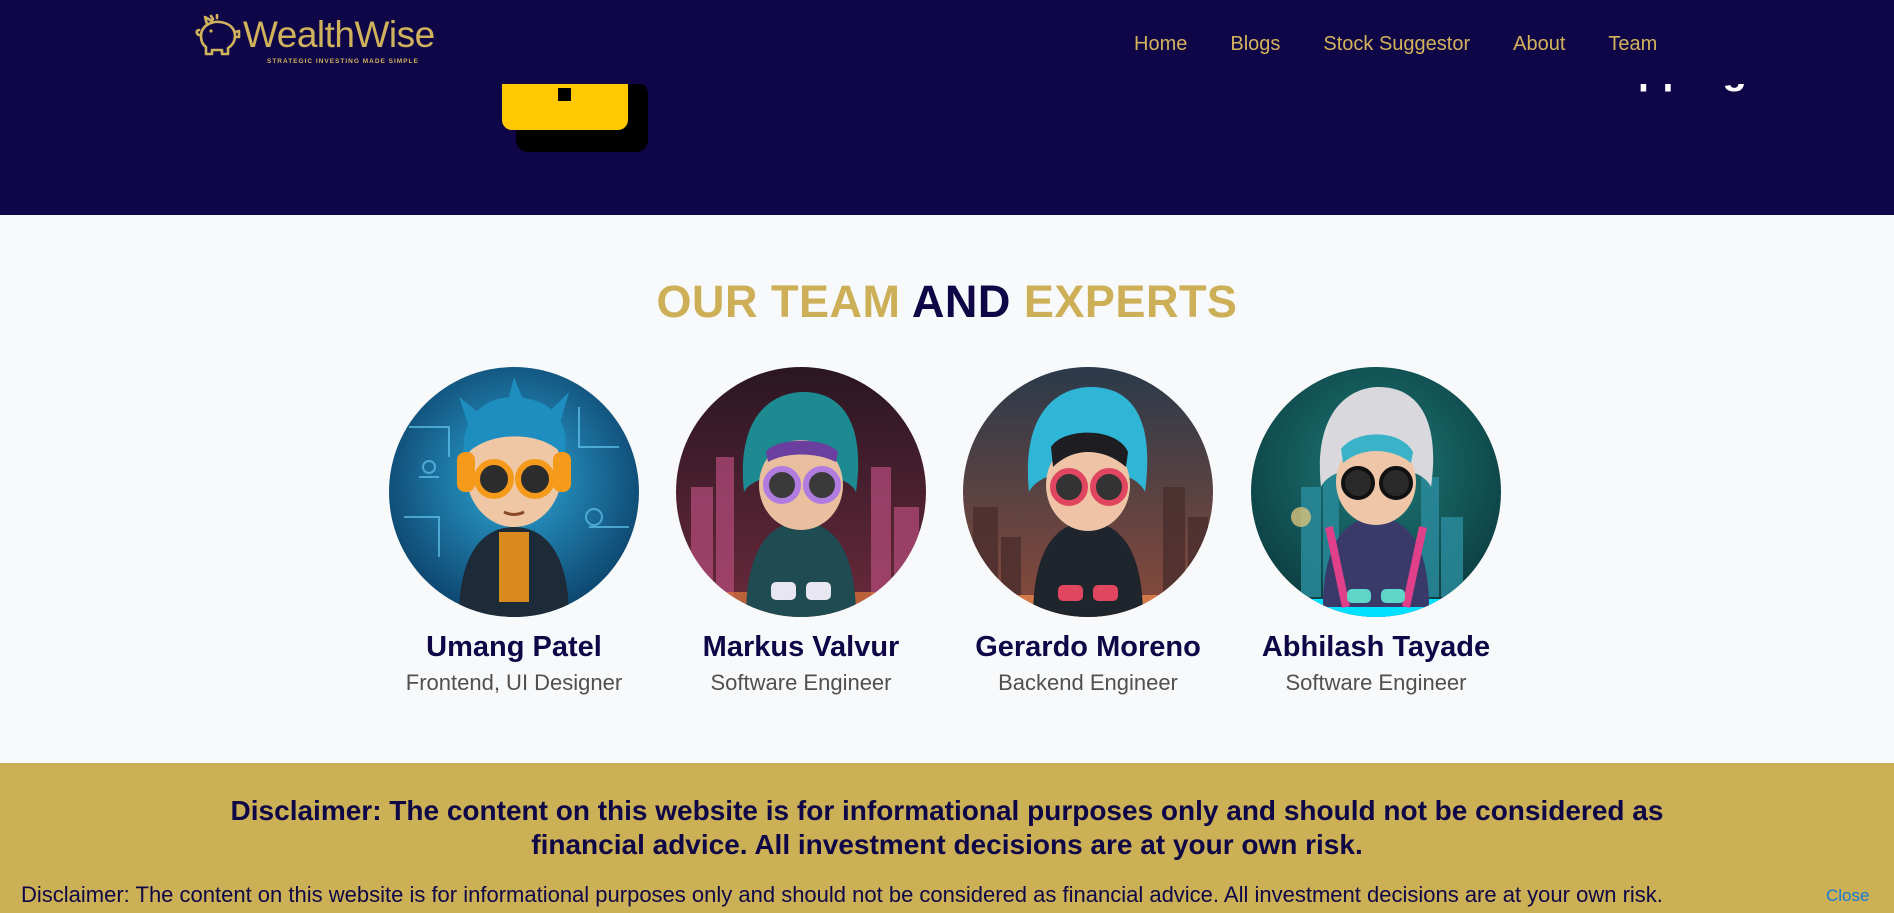 The width and height of the screenshot is (1894, 913). Describe the element at coordinates (514, 682) in the screenshot. I see `member-role: Frontend, UI Designer` at that location.